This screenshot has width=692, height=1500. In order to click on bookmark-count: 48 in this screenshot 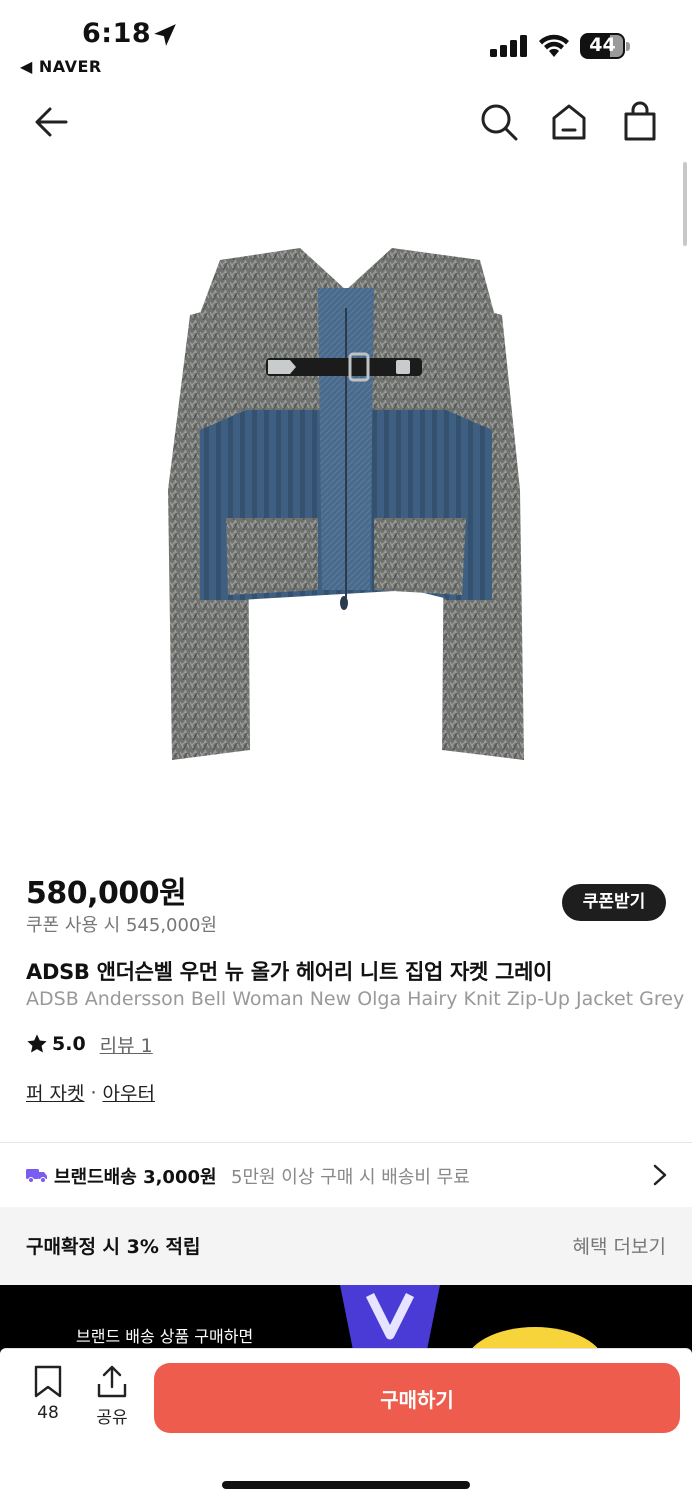, I will do `click(48, 1413)`.